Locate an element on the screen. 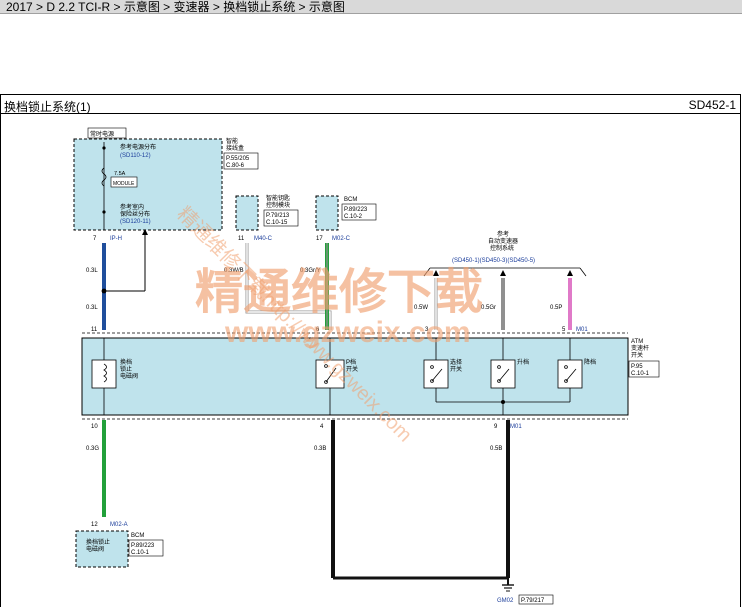  smart-key-name1: 智能钥匙 is located at coordinates (278, 198).